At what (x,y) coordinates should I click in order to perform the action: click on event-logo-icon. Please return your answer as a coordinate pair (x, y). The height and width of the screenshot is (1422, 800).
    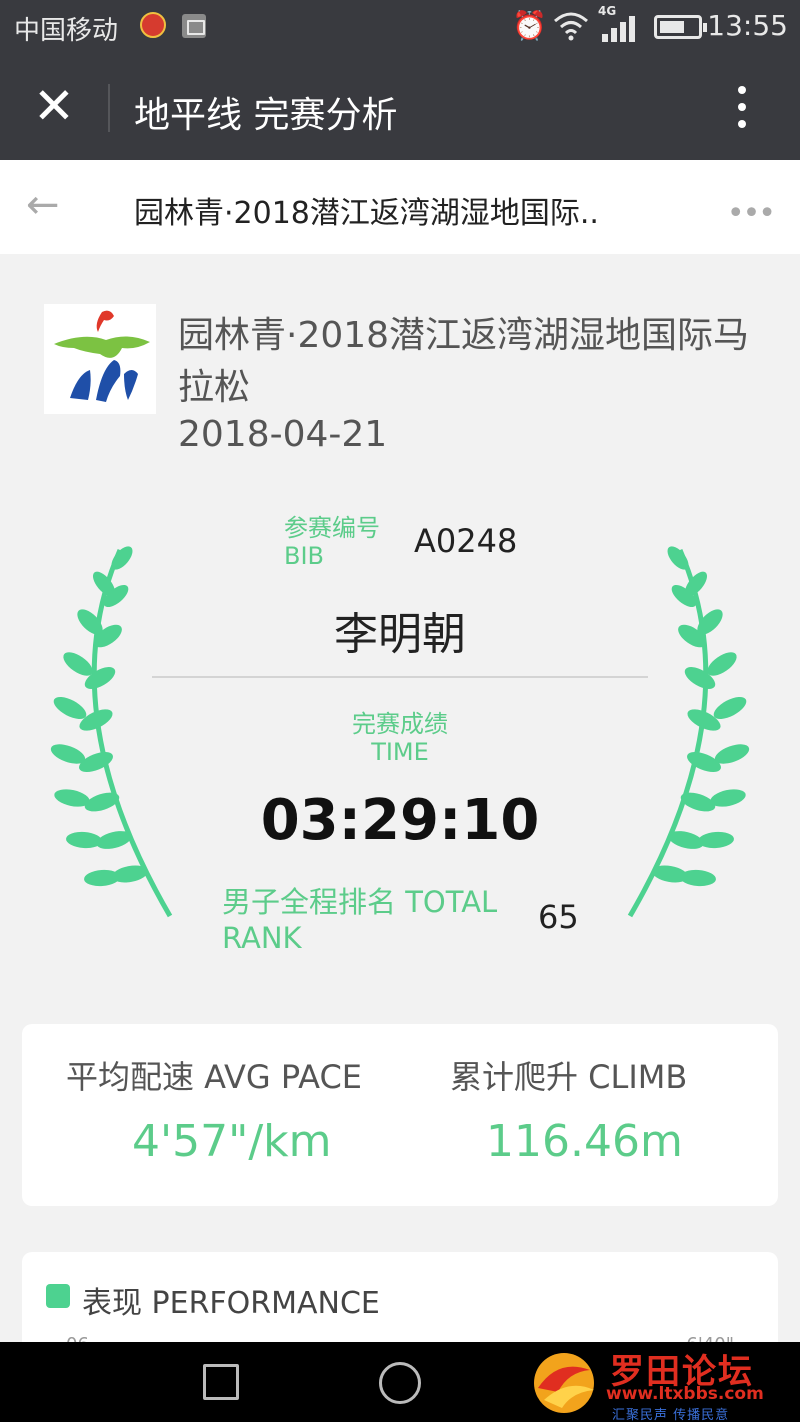
    Looking at the image, I should click on (102, 356).